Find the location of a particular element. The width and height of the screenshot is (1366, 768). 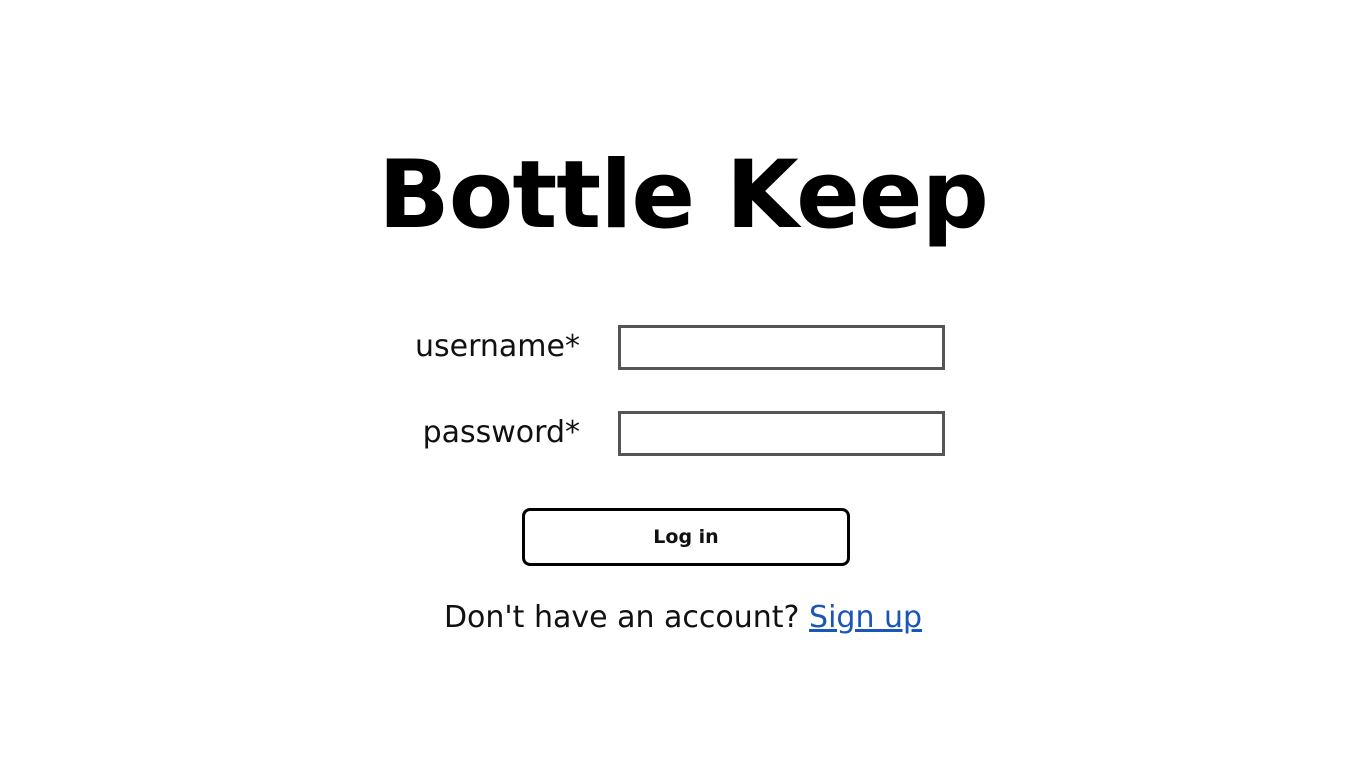

username-label: username* is located at coordinates (497, 346).